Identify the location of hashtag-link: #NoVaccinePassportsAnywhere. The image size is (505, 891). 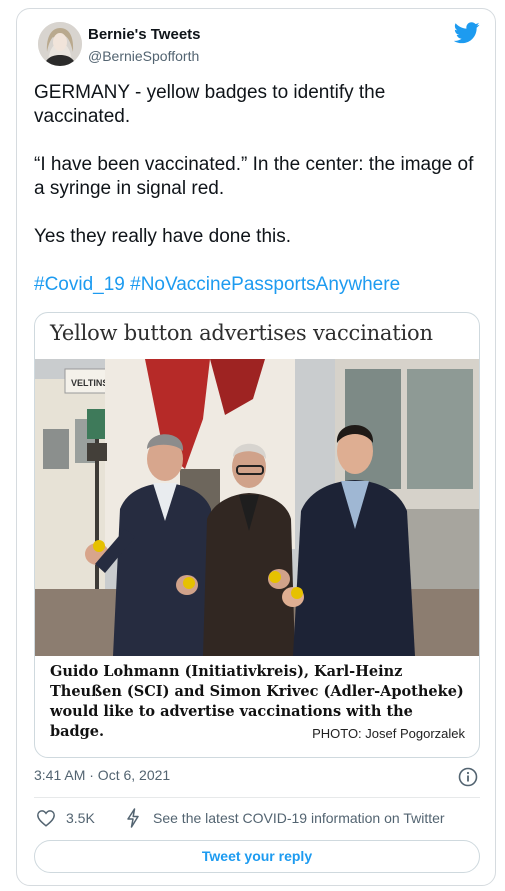
(265, 284).